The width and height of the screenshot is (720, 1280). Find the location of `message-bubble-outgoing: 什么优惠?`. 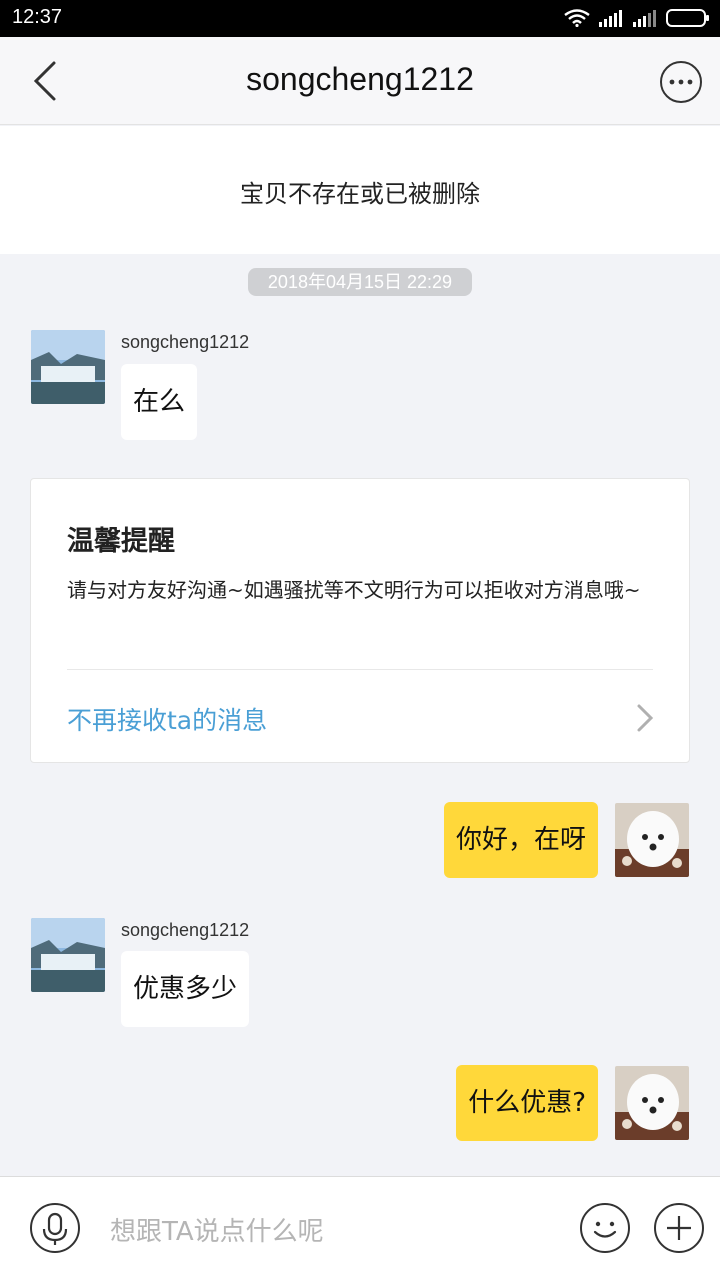

message-bubble-outgoing: 什么优惠? is located at coordinates (527, 1103).